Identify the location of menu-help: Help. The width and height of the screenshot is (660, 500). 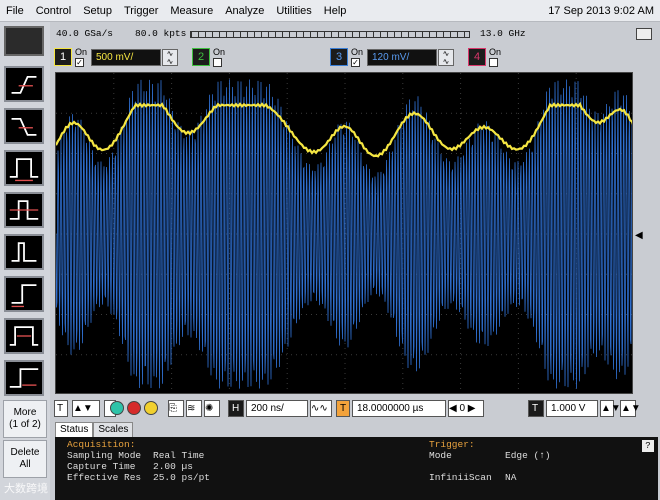
(335, 11).